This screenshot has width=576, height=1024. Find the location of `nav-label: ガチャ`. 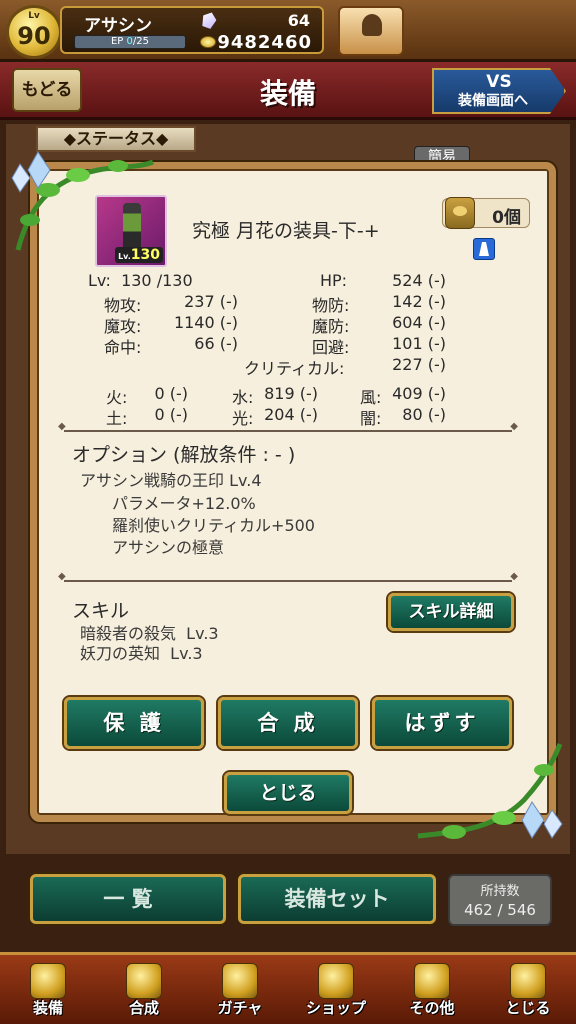

nav-label: ガチャ is located at coordinates (240, 1008).